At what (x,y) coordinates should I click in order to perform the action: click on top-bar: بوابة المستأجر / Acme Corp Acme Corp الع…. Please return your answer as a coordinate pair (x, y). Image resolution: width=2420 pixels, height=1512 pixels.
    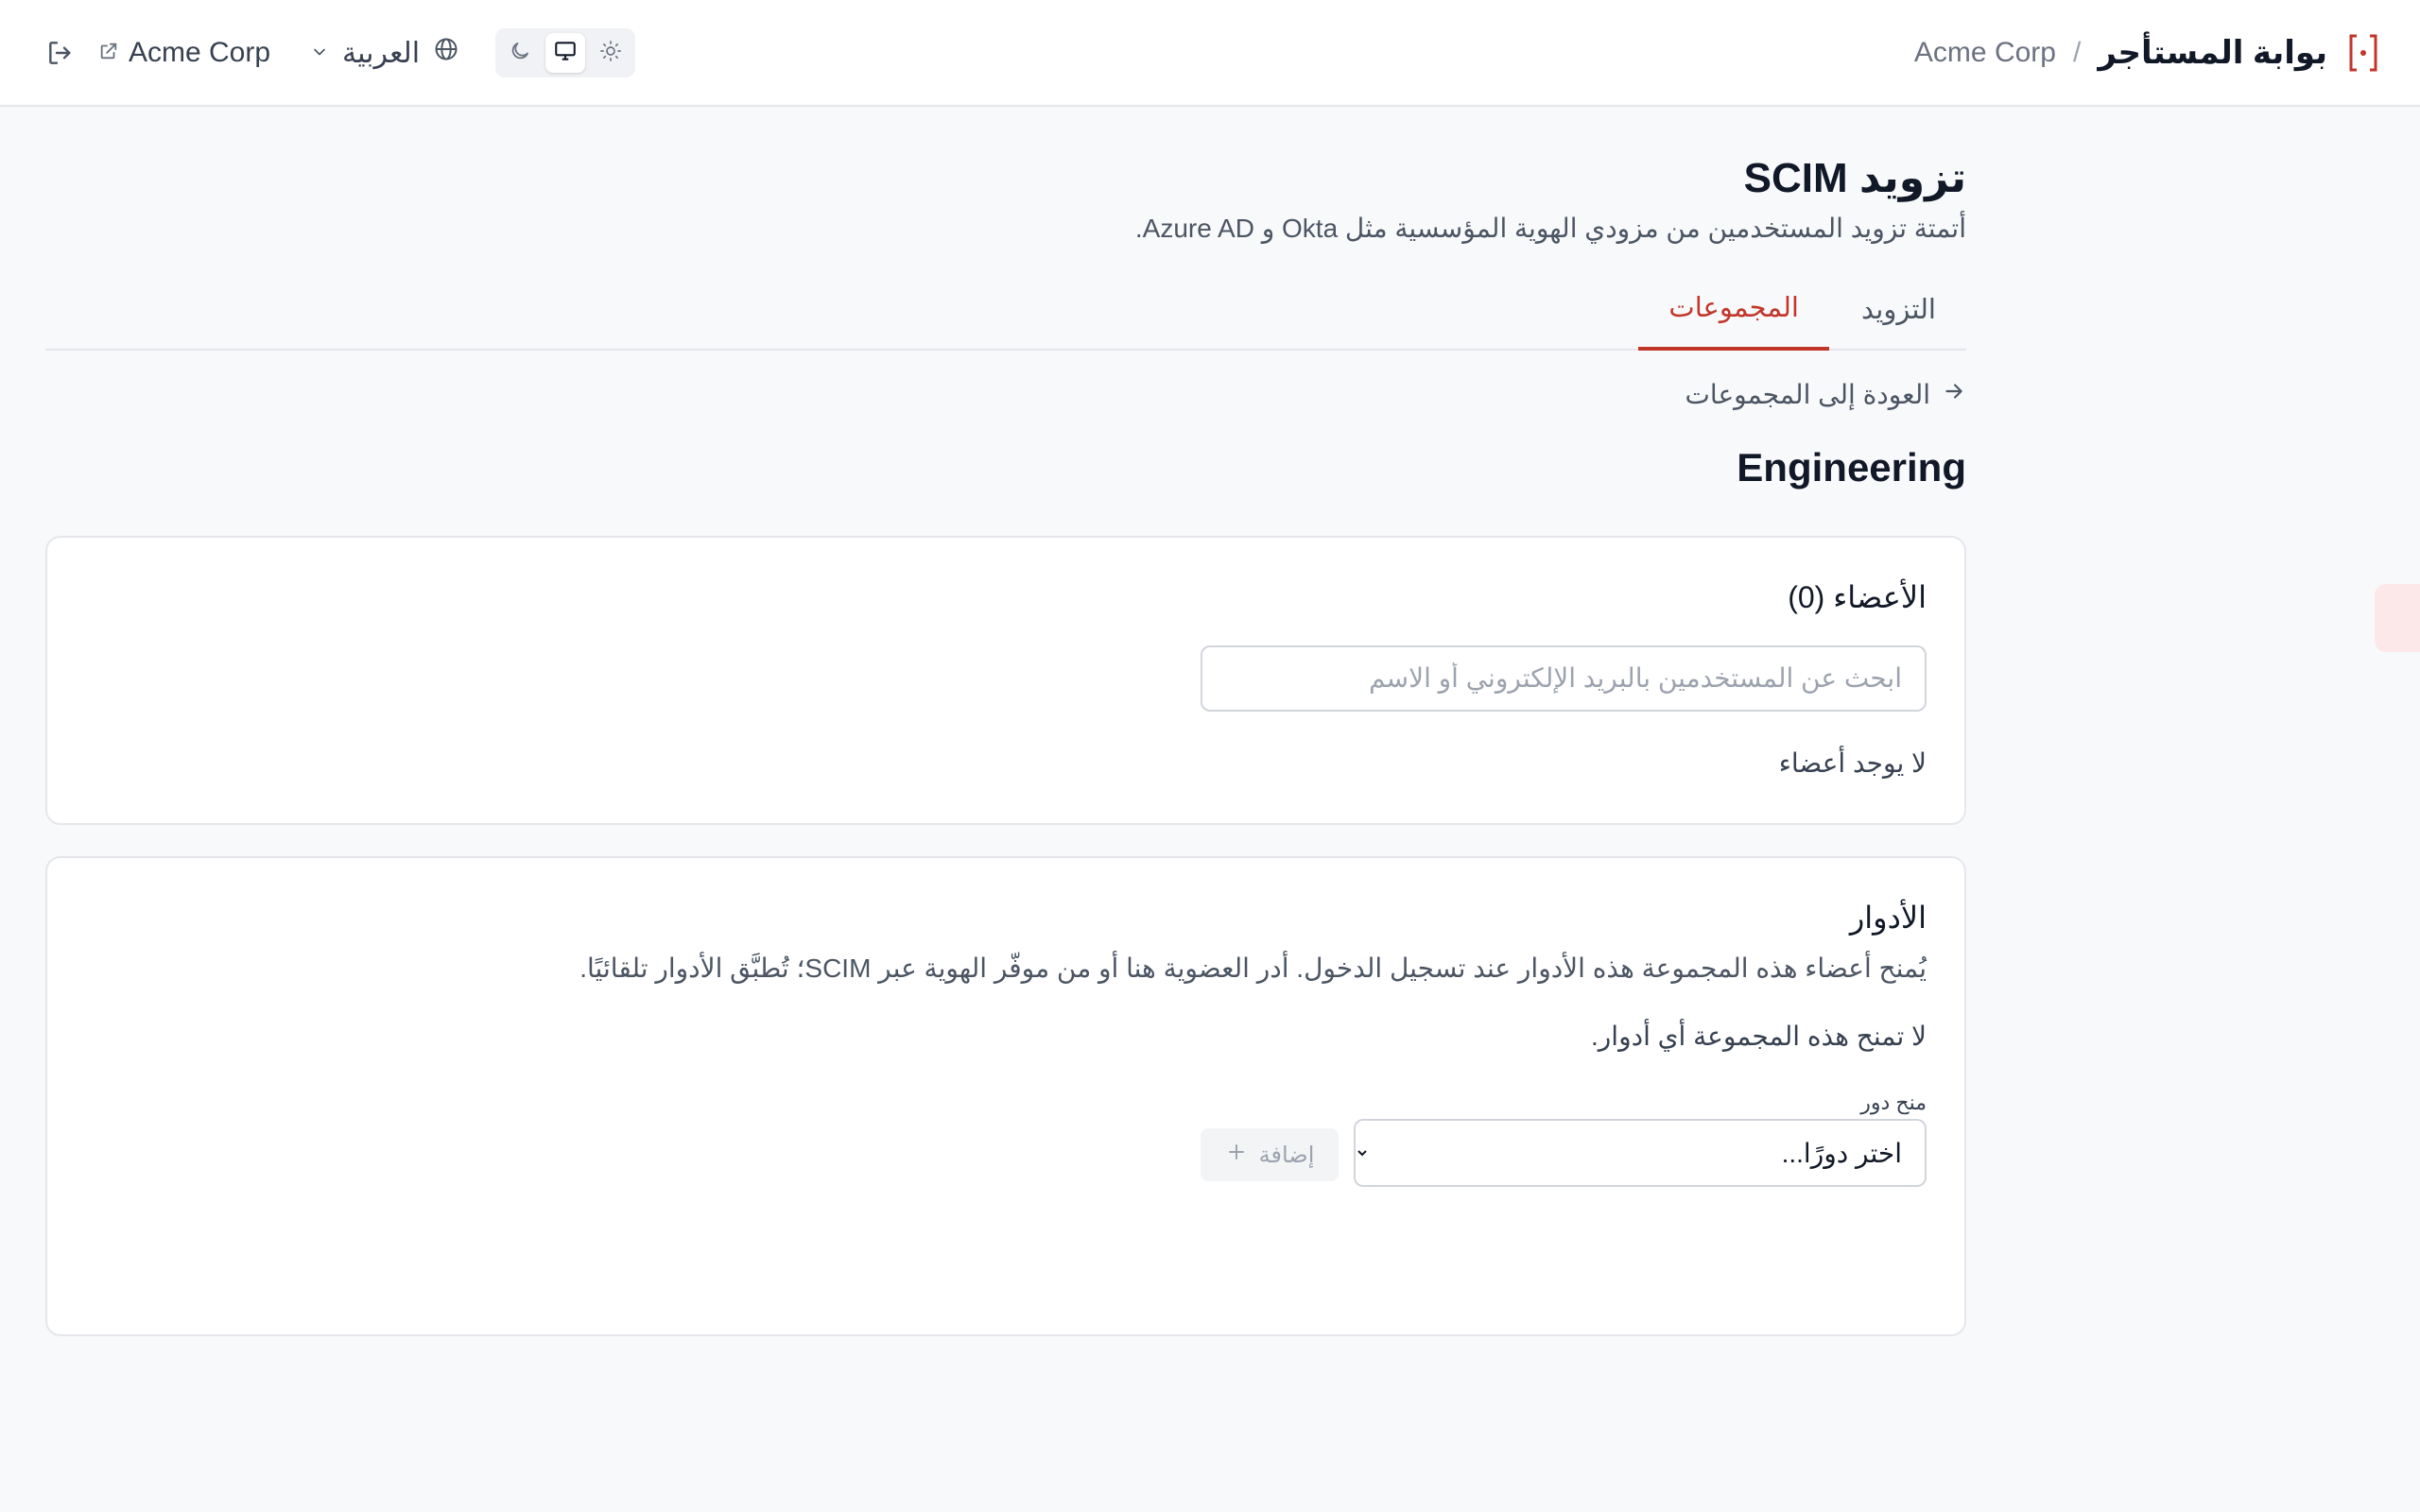
    Looking at the image, I should click on (1210, 53).